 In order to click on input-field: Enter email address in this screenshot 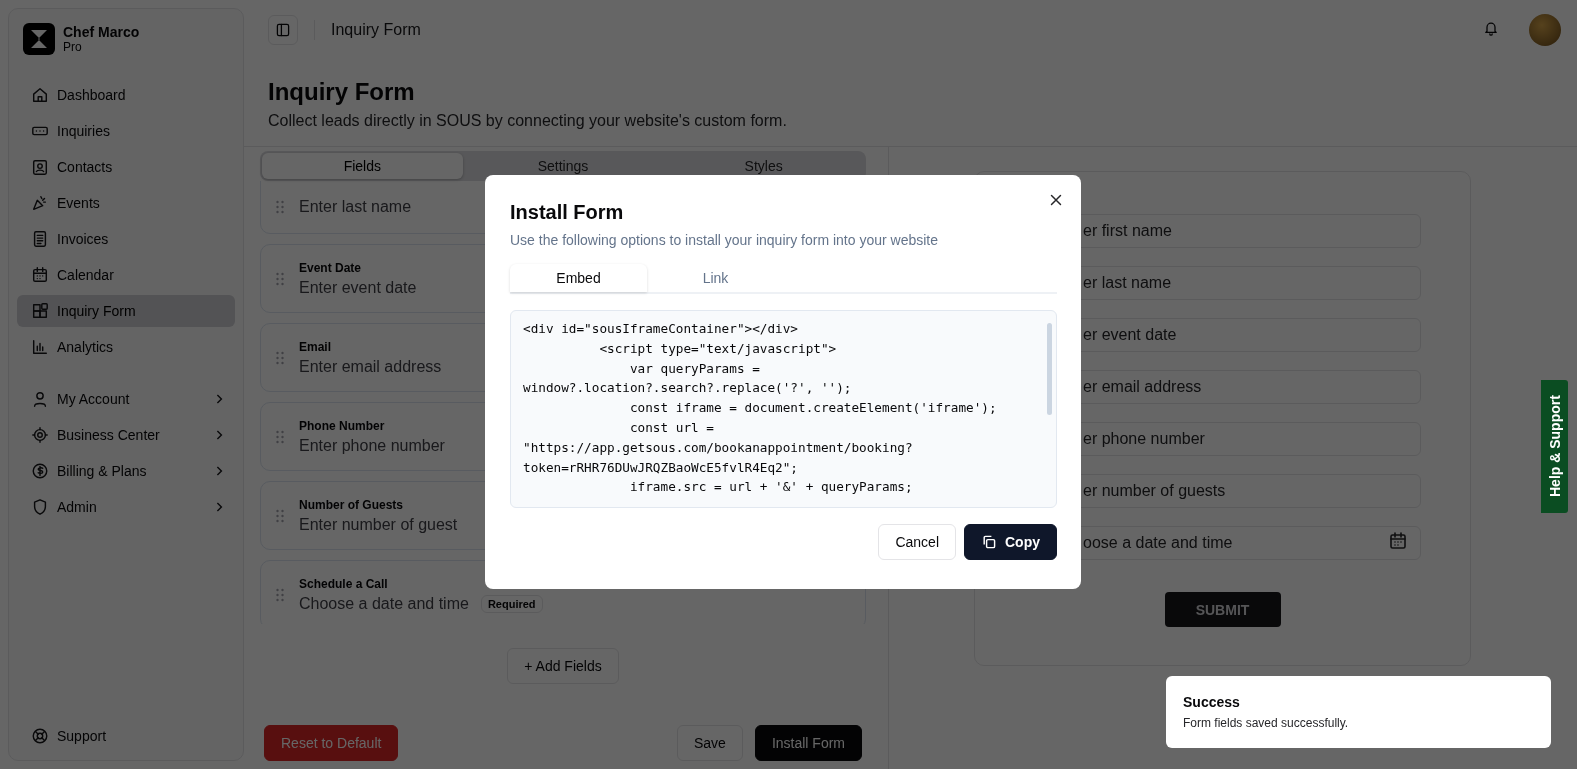, I will do `click(370, 366)`.